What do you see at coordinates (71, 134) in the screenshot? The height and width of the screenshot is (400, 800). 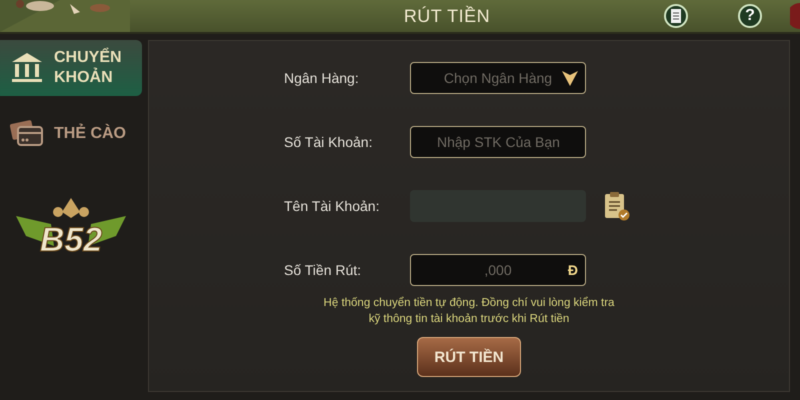 I see `sidebar-tab: THẺ CÀO` at bounding box center [71, 134].